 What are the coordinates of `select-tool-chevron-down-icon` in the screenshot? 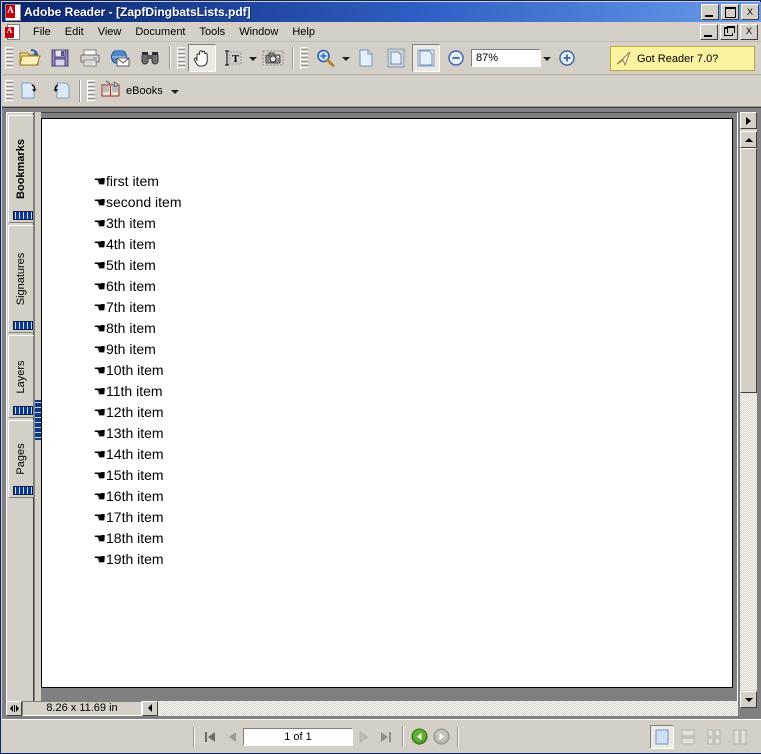 It's located at (252, 58).